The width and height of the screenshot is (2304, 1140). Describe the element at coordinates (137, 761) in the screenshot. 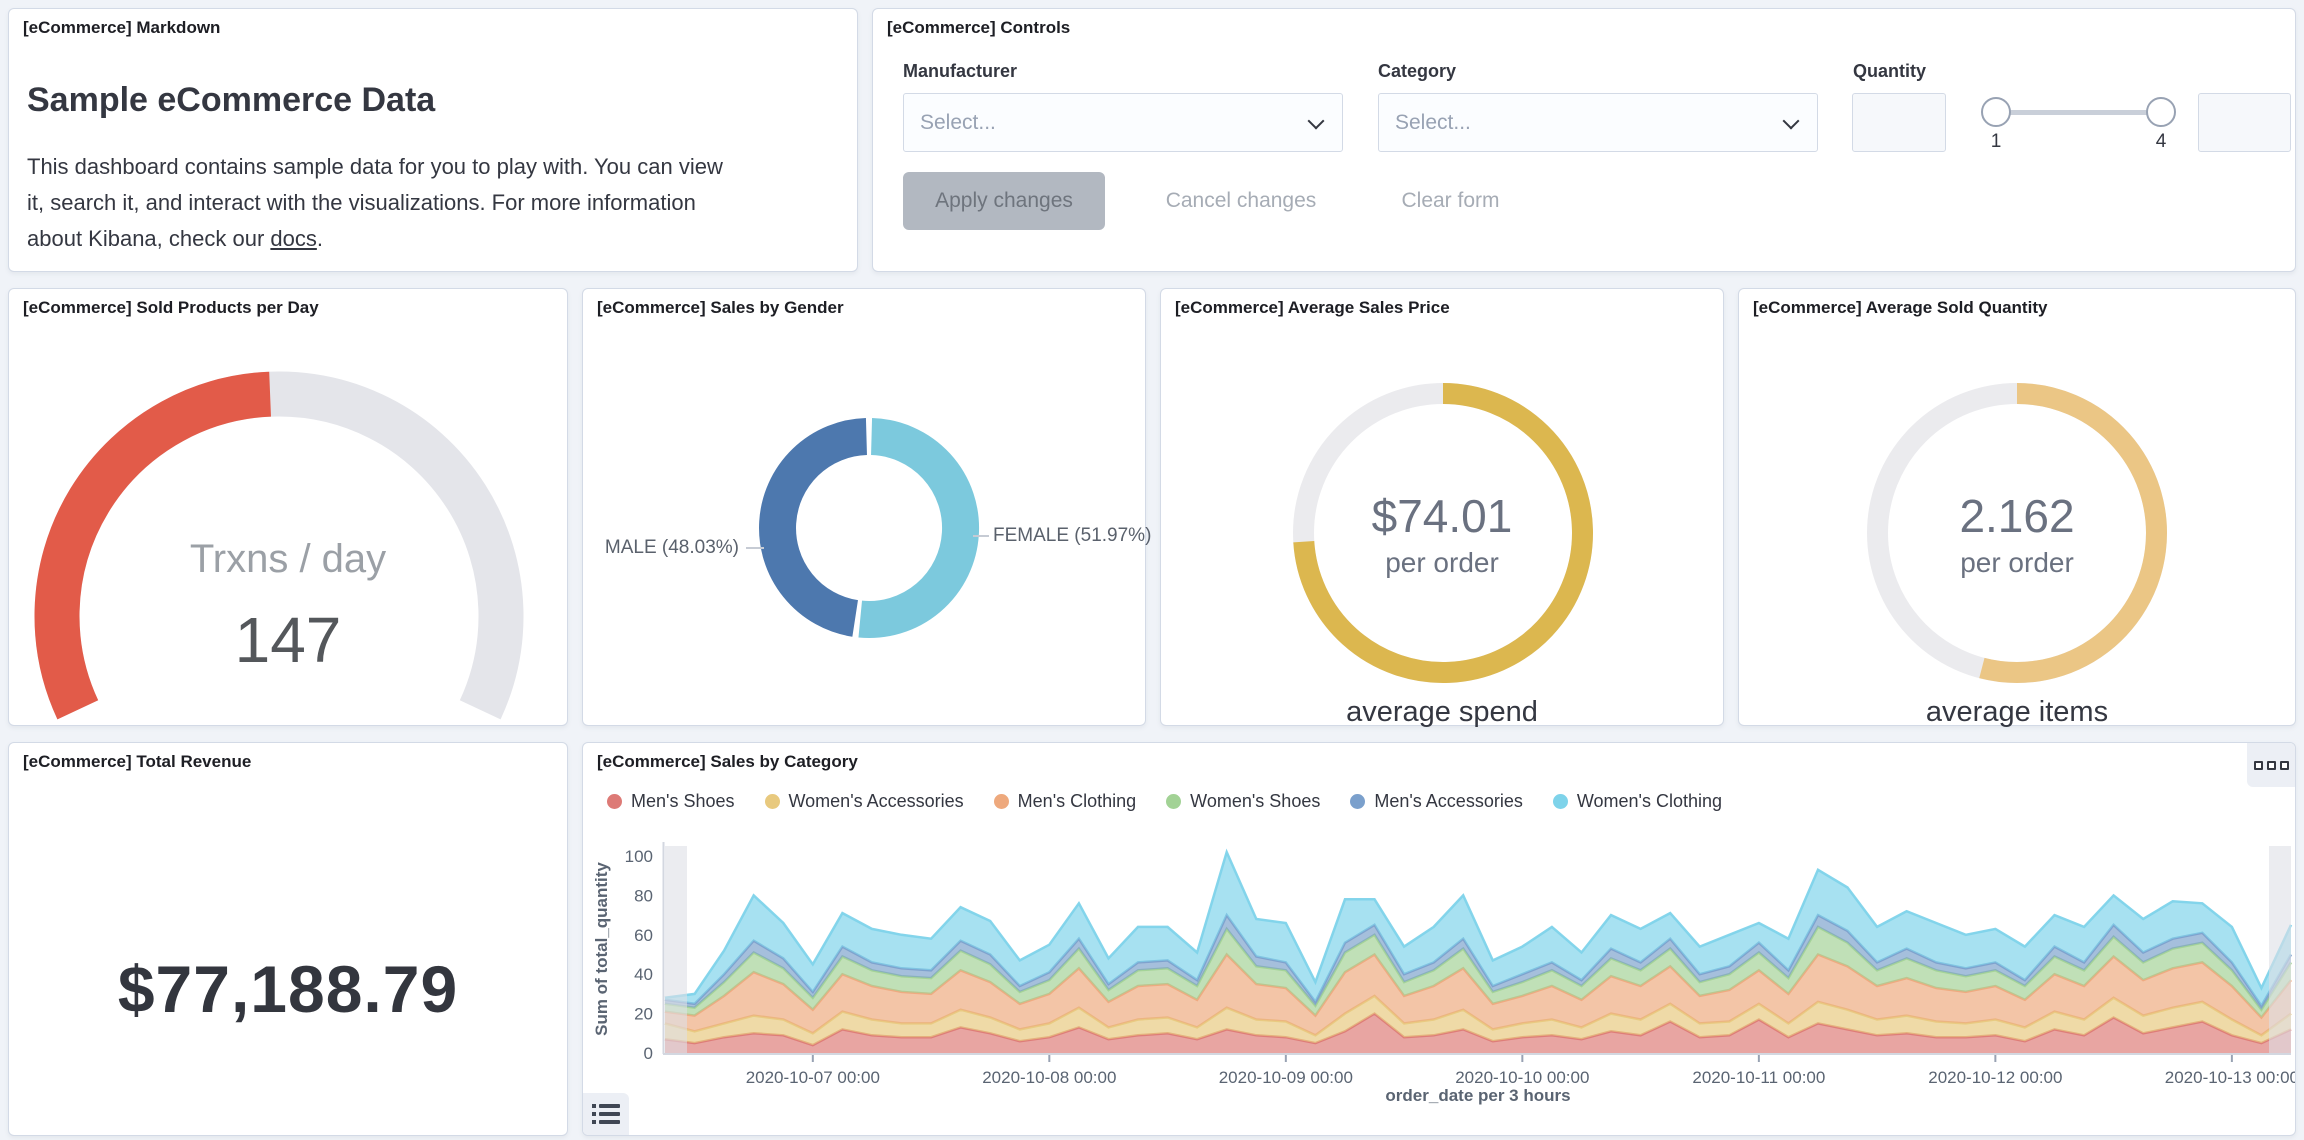

I see `panel-title: [eCommerce] Total Revenue` at that location.